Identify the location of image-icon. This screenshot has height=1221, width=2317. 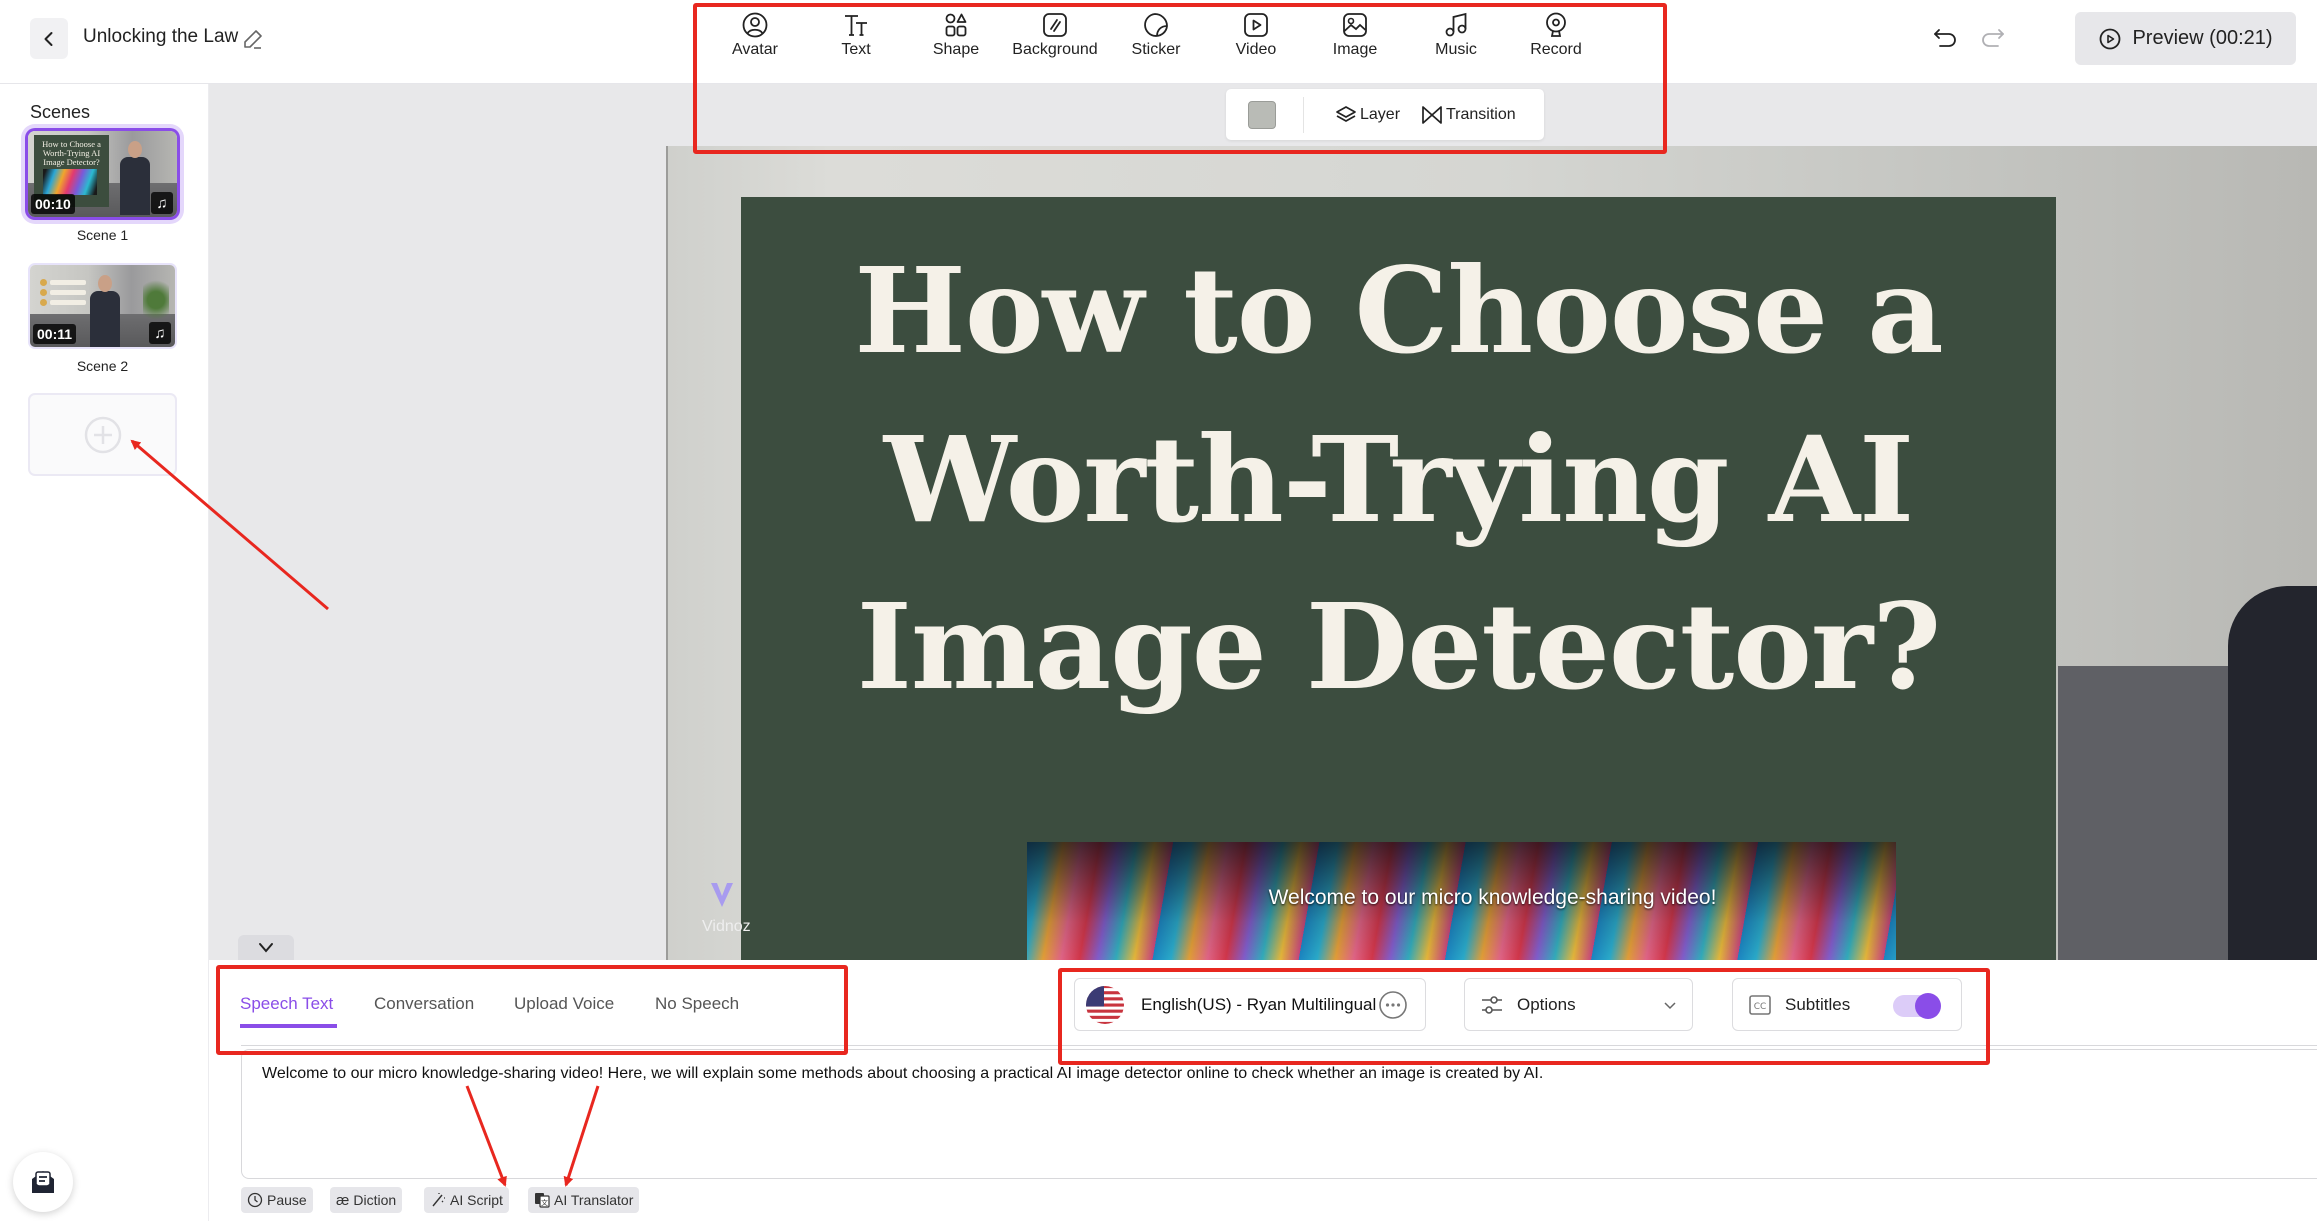
(1355, 25).